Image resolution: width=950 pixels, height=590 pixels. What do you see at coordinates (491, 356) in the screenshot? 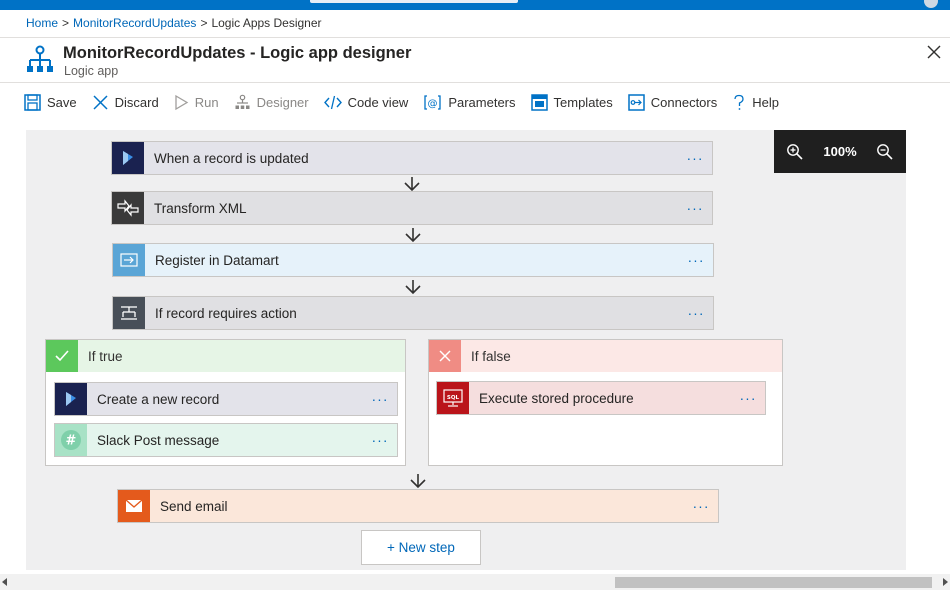
I see `false-branch-label: If false` at bounding box center [491, 356].